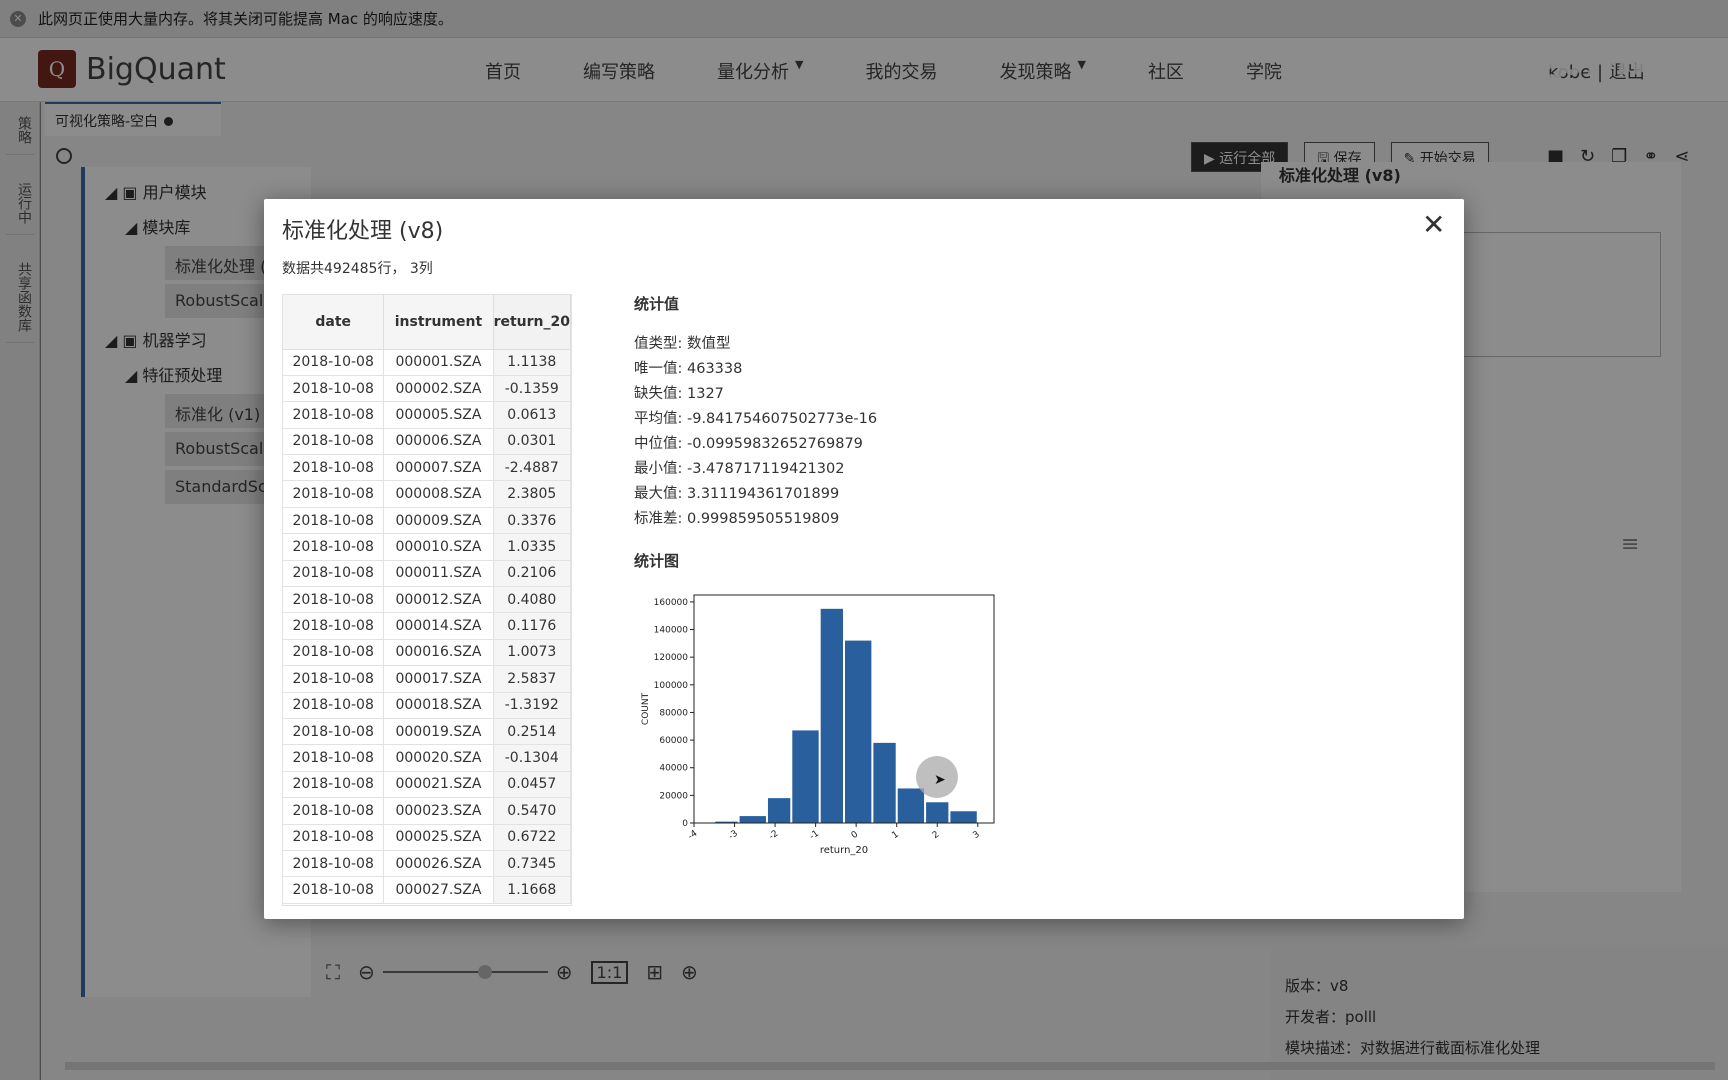  I want to click on table-row: 2018-10-08 000010.SZA 1.0335, so click(427, 547).